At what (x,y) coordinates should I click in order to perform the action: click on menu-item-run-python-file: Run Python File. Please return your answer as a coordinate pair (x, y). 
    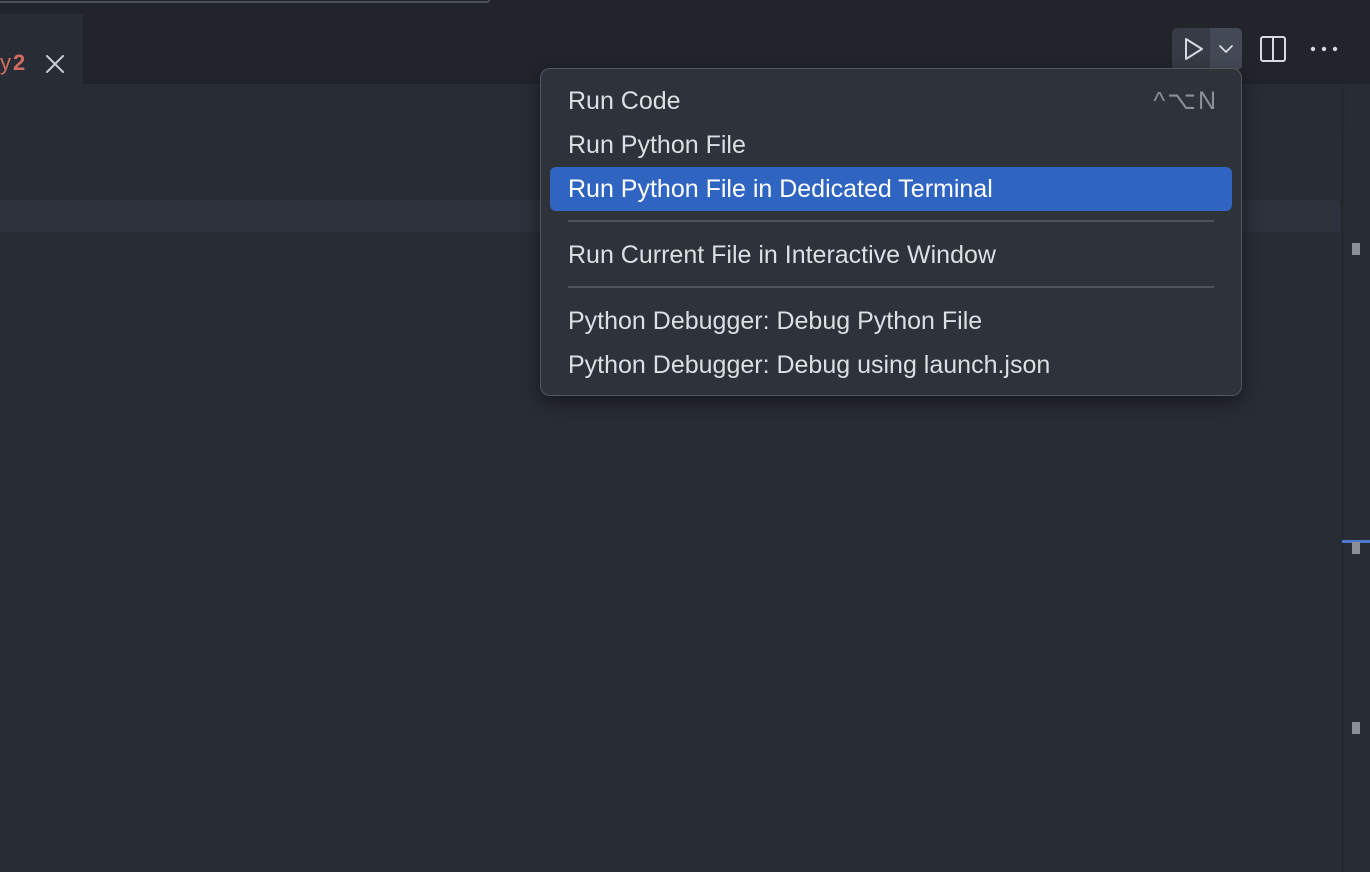
    Looking at the image, I should click on (891, 145).